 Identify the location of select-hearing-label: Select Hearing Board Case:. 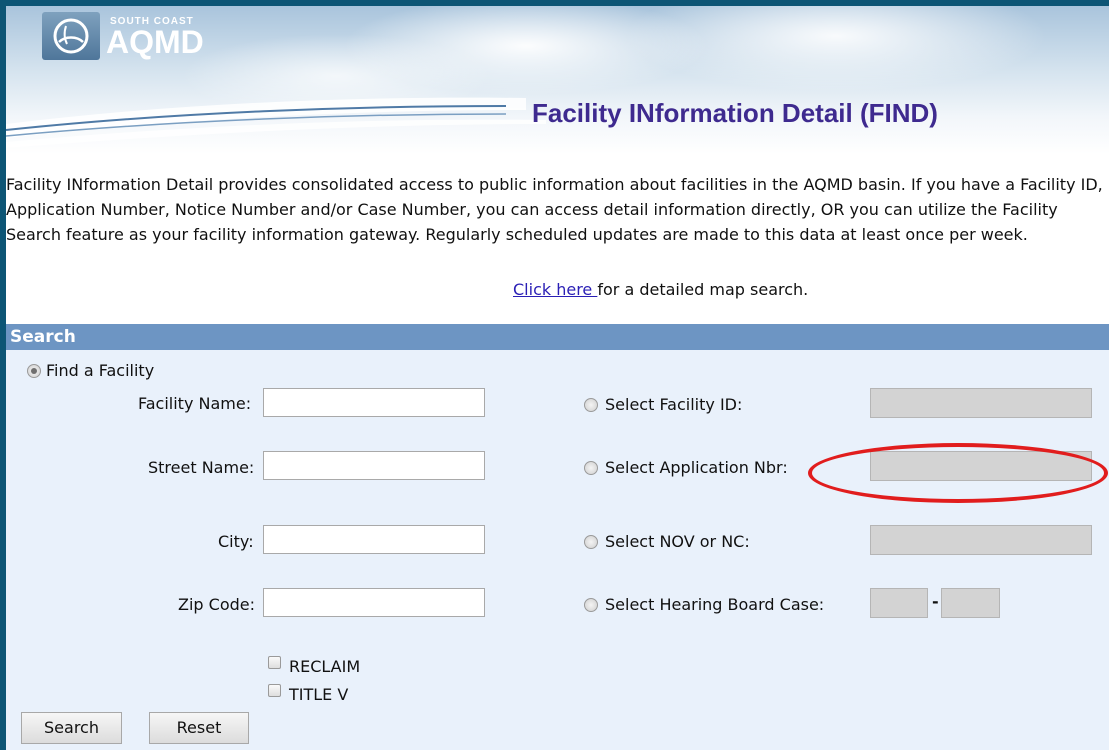
(715, 604).